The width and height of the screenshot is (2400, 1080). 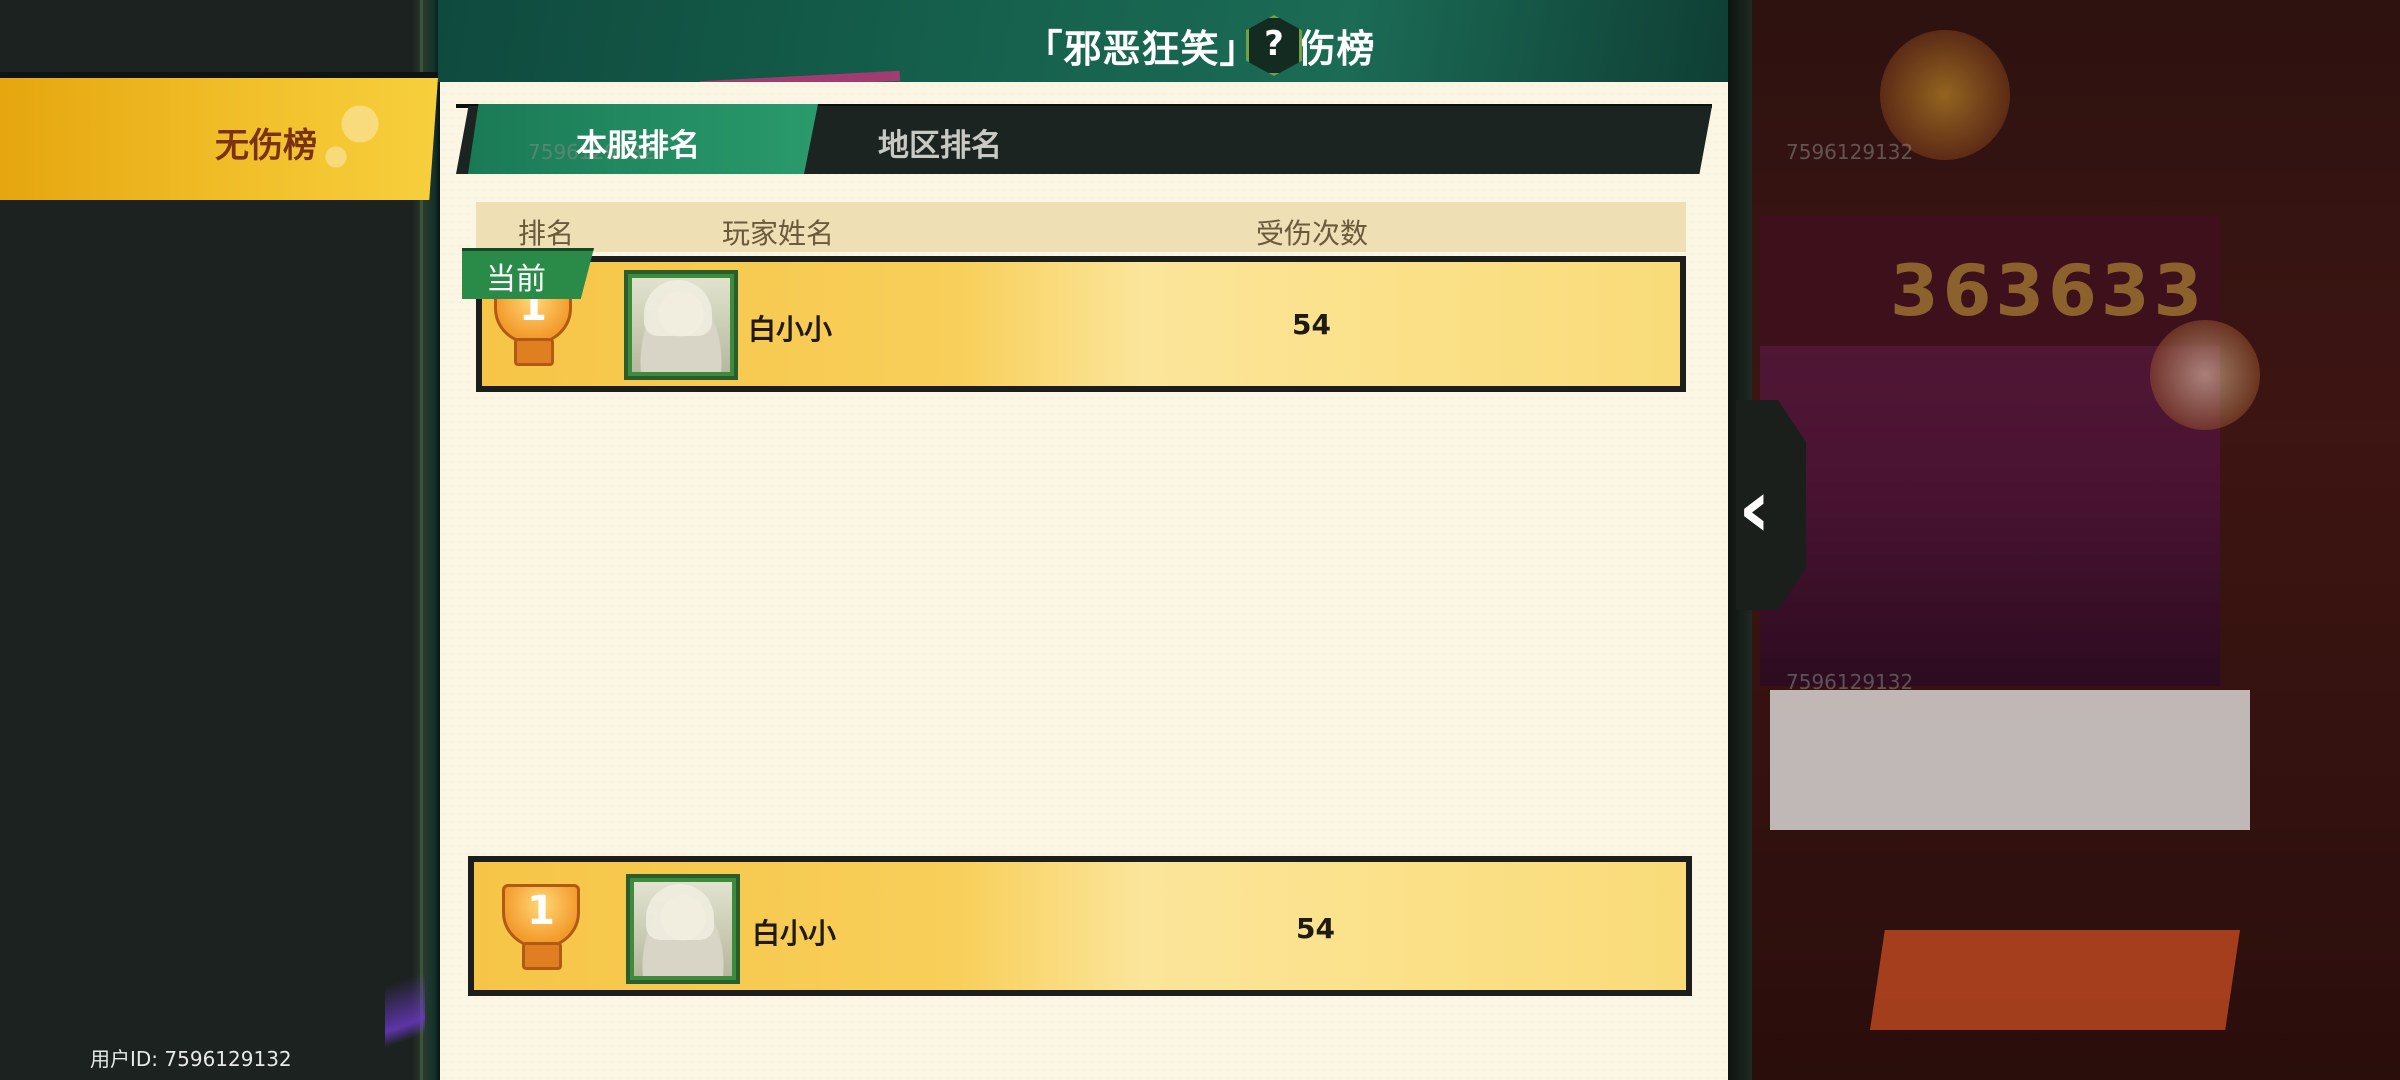 I want to click on damage-count: 54, so click(x=1311, y=324).